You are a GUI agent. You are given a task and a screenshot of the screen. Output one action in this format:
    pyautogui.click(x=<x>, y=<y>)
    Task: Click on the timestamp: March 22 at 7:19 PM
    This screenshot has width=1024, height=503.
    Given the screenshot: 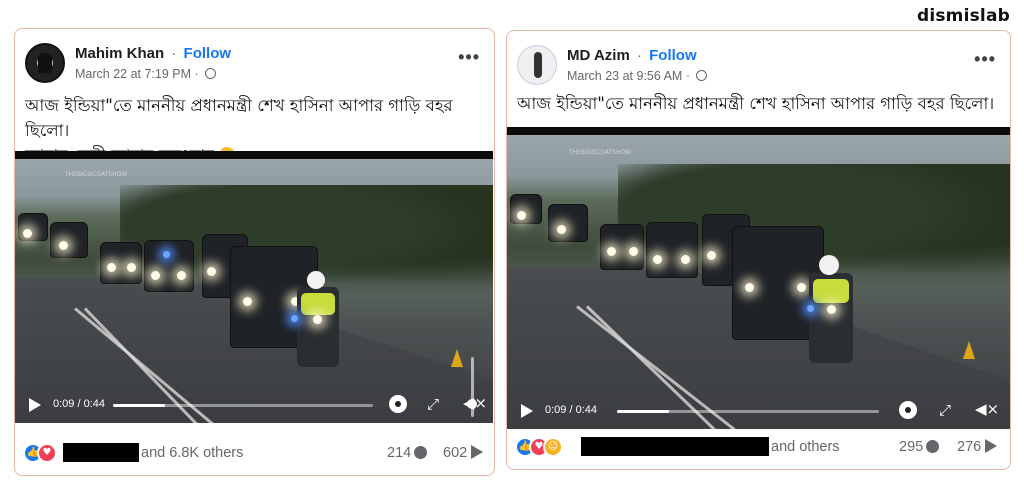 What is the action you would take?
    pyautogui.click(x=133, y=74)
    